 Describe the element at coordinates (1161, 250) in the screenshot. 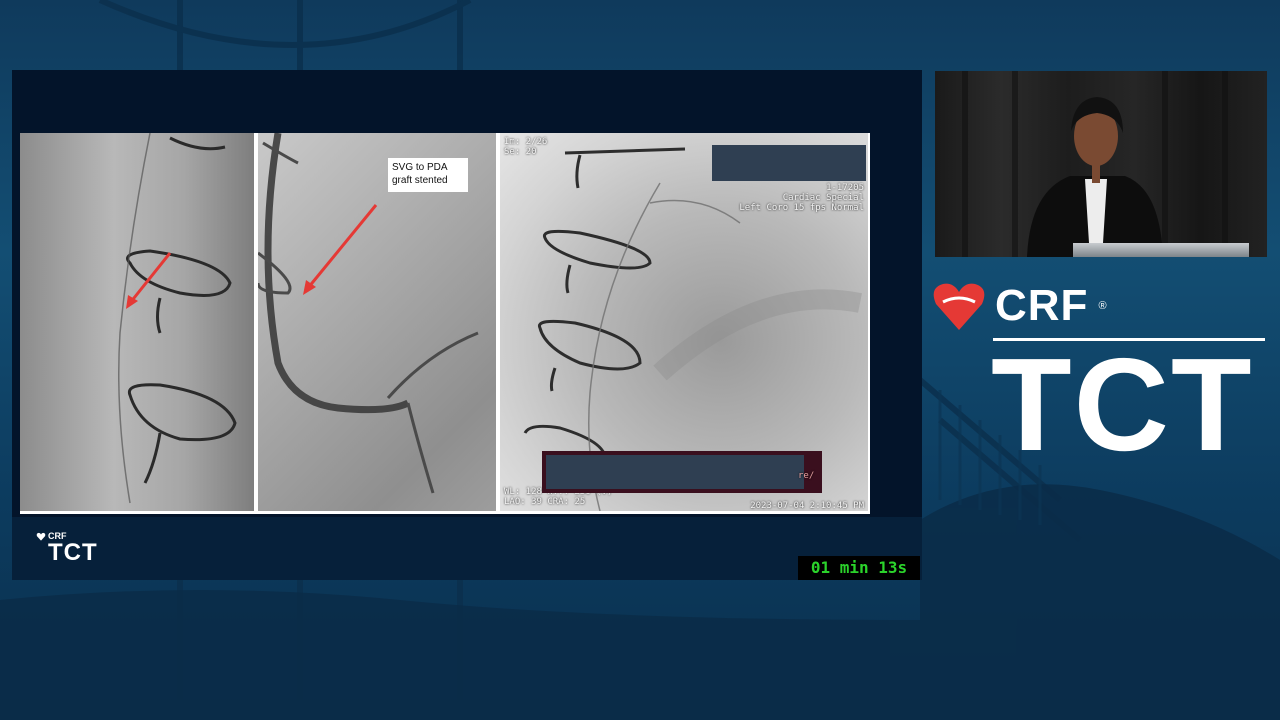

I see `podium` at that location.